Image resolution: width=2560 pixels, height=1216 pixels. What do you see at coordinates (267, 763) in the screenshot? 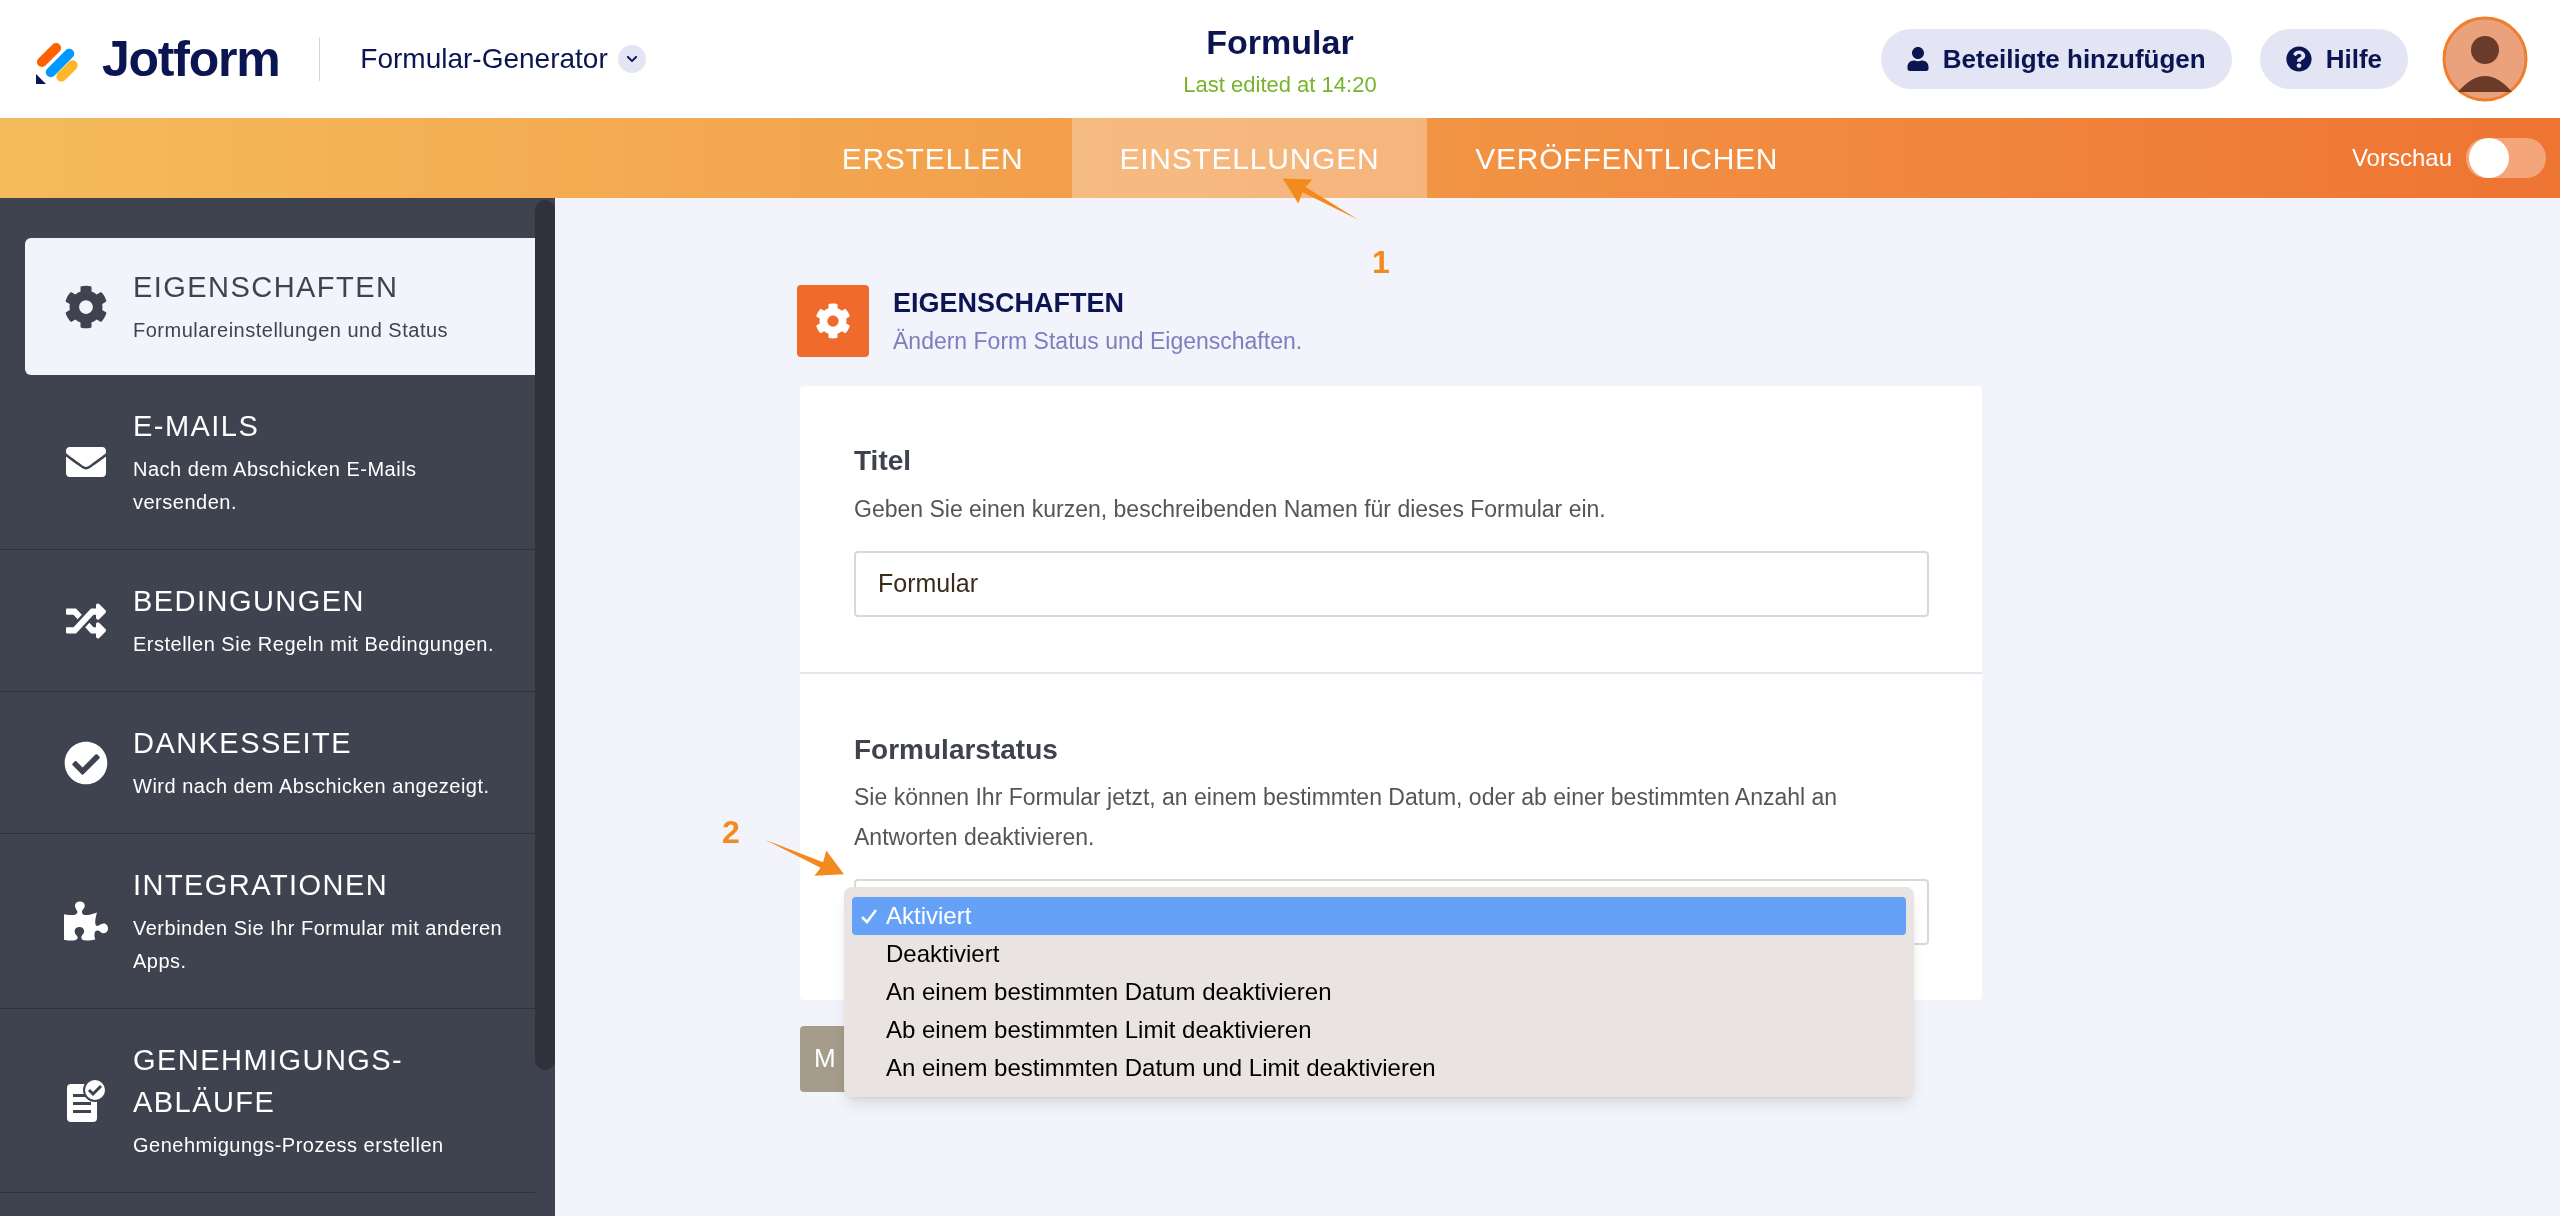
I see `sidebar-item: DANKESSEITE Wird nach dem Abschicken angezeigt.` at bounding box center [267, 763].